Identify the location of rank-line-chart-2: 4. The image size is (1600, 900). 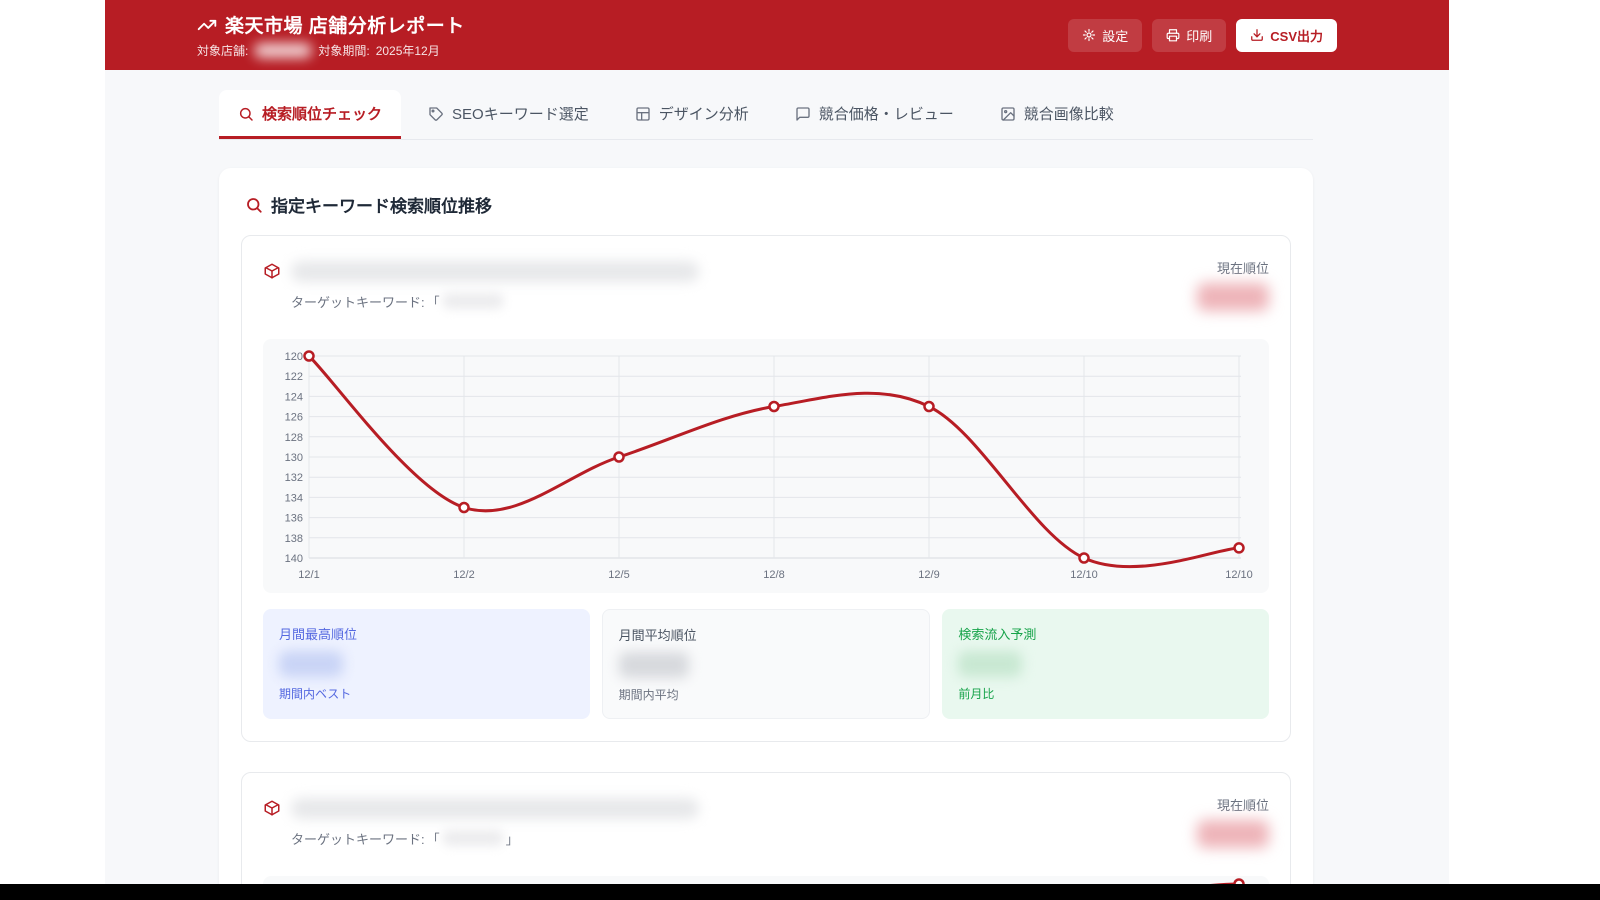
(1227, 881).